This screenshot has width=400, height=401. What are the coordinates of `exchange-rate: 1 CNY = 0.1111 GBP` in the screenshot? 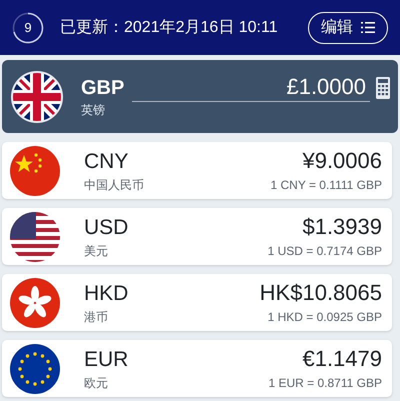 It's located at (326, 185).